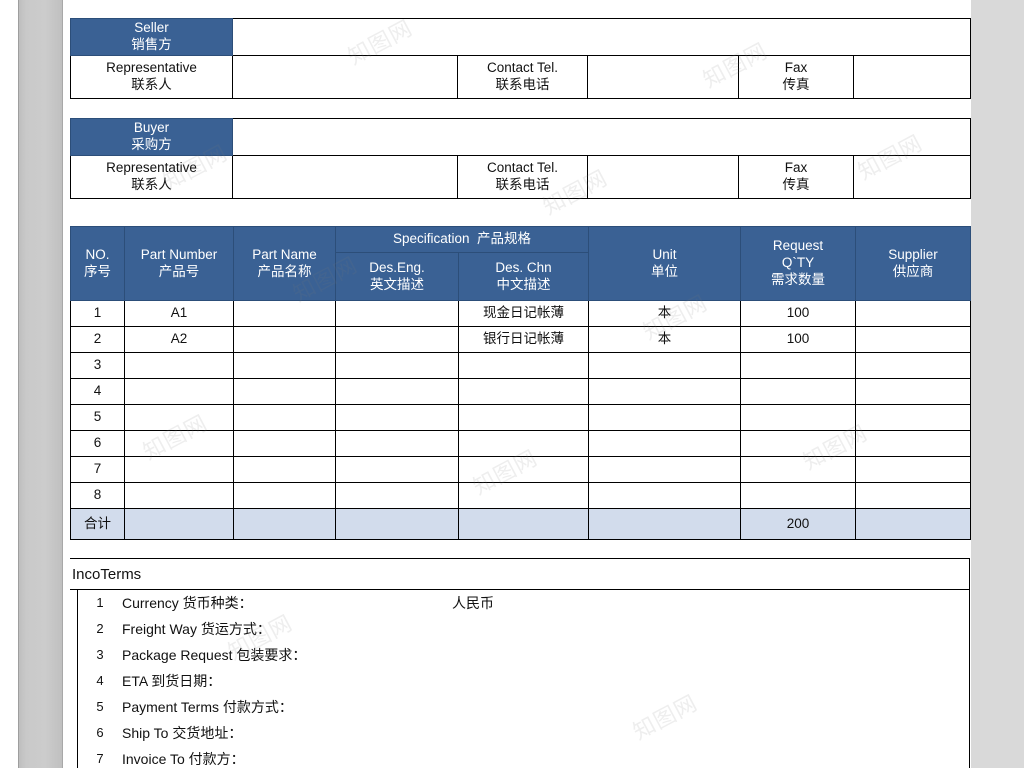 Image resolution: width=1024 pixels, height=768 pixels. Describe the element at coordinates (798, 279) in the screenshot. I see `col-header-request-qty-cn: 需求数量` at that location.